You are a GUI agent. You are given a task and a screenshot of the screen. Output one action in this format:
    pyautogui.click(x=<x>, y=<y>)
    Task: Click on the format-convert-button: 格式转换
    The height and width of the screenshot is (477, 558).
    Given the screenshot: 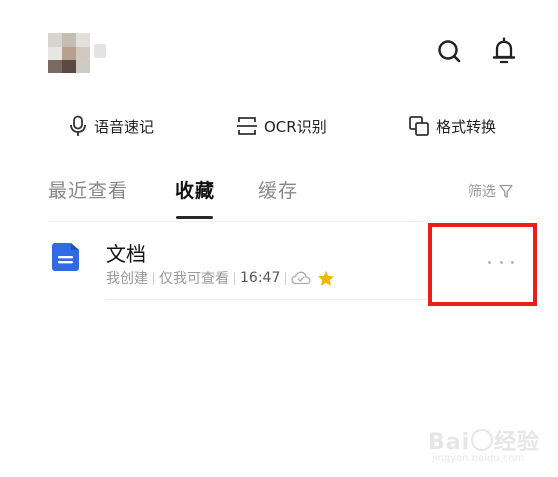 What is the action you would take?
    pyautogui.click(x=452, y=126)
    